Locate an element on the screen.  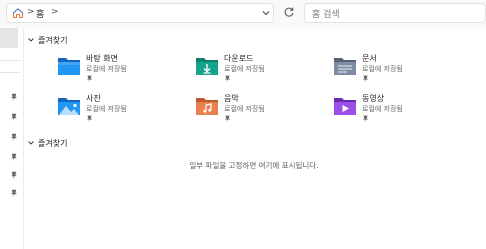
refresh-icon is located at coordinates (289, 12).